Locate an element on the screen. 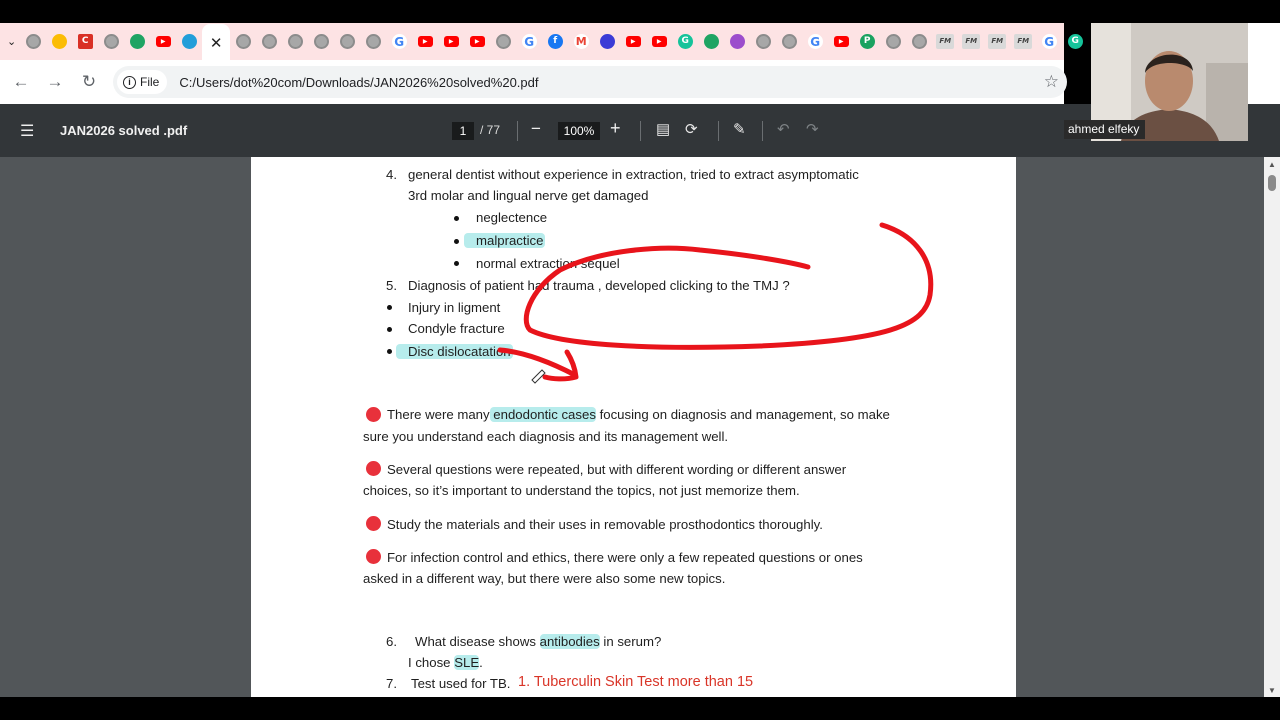 This screenshot has width=1280, height=720. vertical-scrollbar: ▲ ▼ is located at coordinates (1272, 427).